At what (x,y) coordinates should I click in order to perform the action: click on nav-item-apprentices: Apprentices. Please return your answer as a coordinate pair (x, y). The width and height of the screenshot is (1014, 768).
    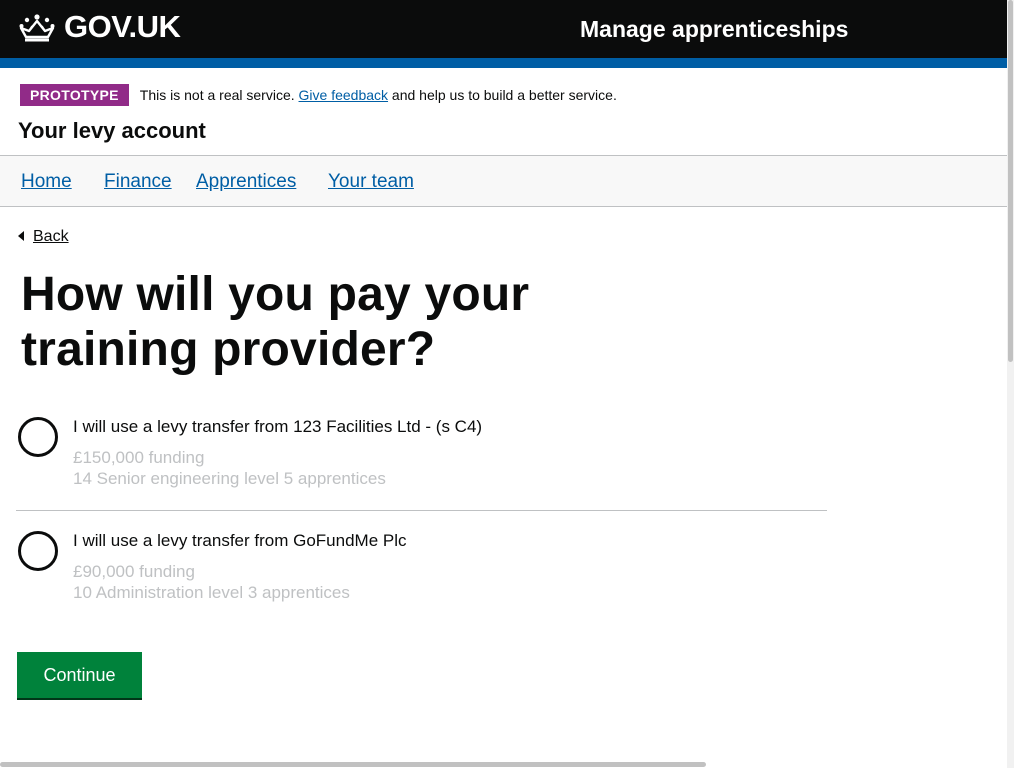
    Looking at the image, I should click on (246, 182).